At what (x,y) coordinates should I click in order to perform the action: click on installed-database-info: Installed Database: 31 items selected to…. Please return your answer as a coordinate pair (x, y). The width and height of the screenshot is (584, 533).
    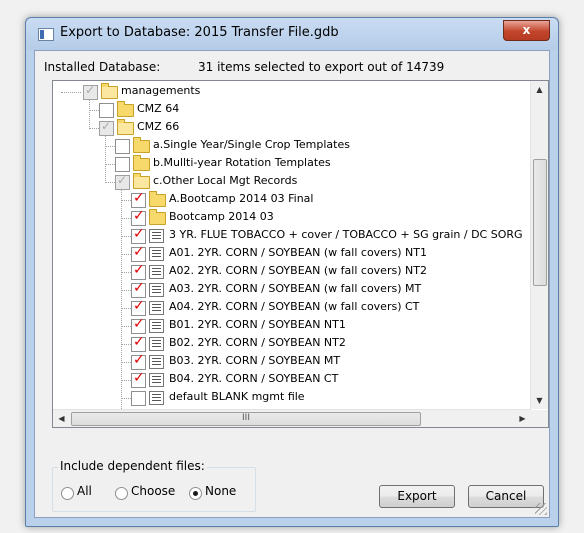
    Looking at the image, I should click on (244, 67).